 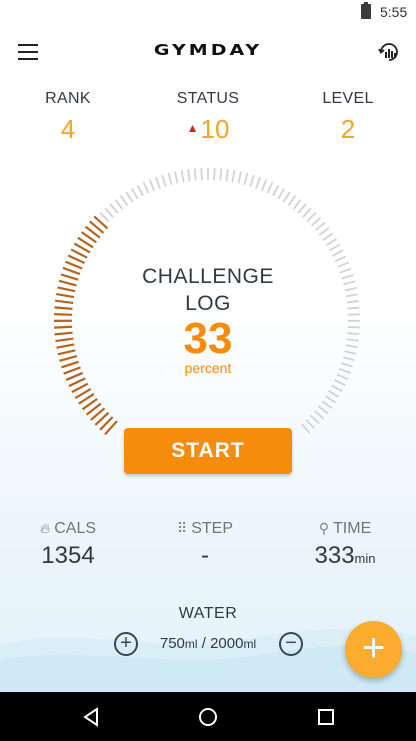 I want to click on step-value: -, so click(x=205, y=555).